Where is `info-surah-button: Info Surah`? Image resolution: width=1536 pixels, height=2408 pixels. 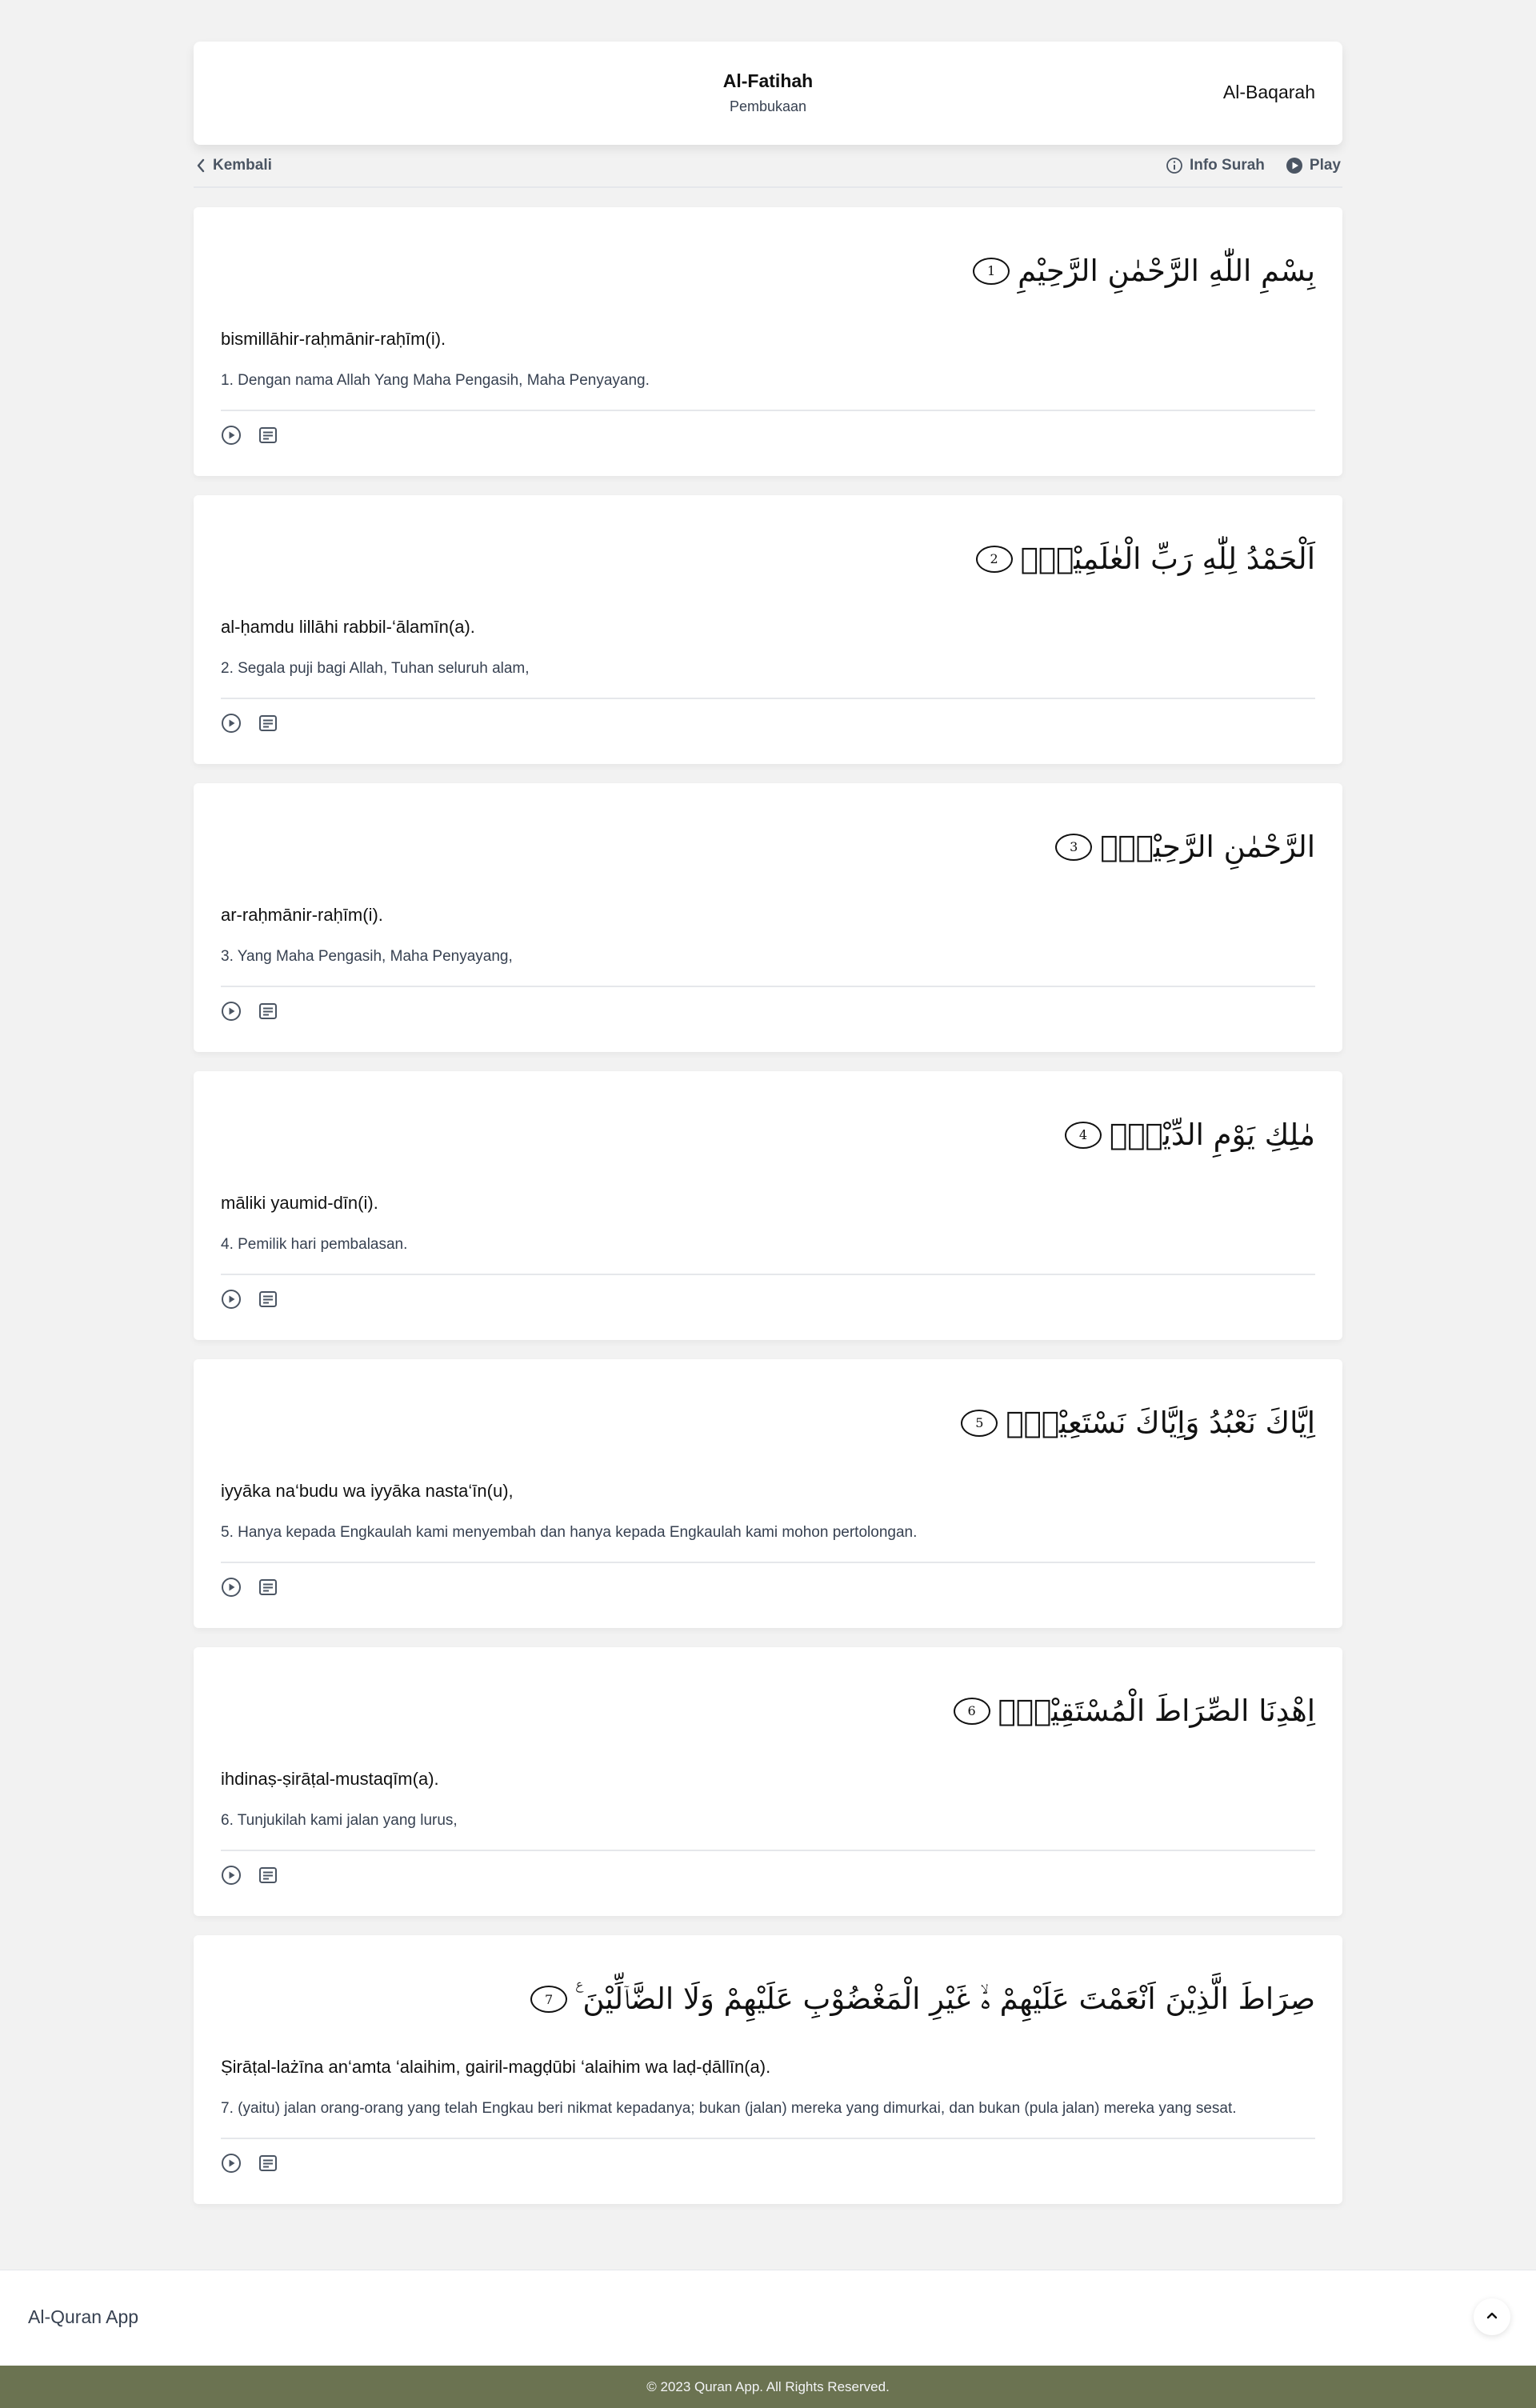 info-surah-button: Info Surah is located at coordinates (1215, 165).